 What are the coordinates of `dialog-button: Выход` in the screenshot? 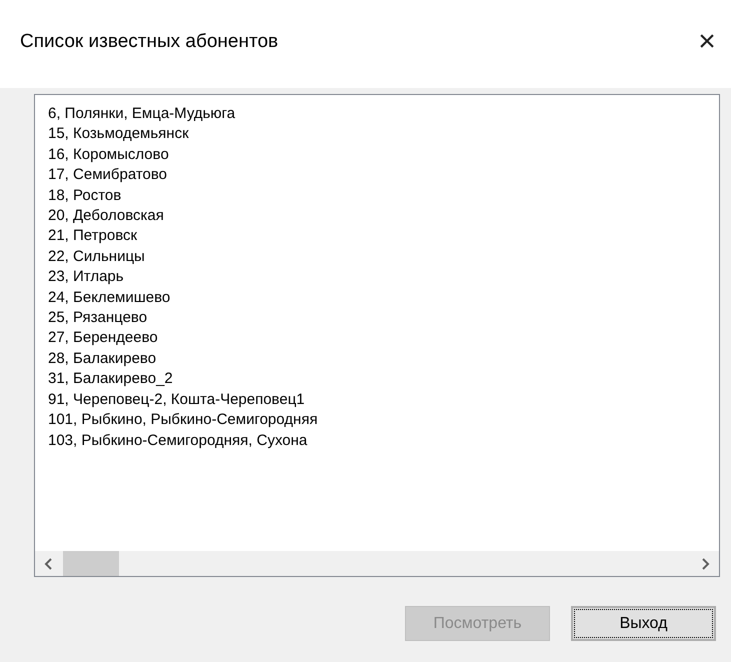 It's located at (643, 623).